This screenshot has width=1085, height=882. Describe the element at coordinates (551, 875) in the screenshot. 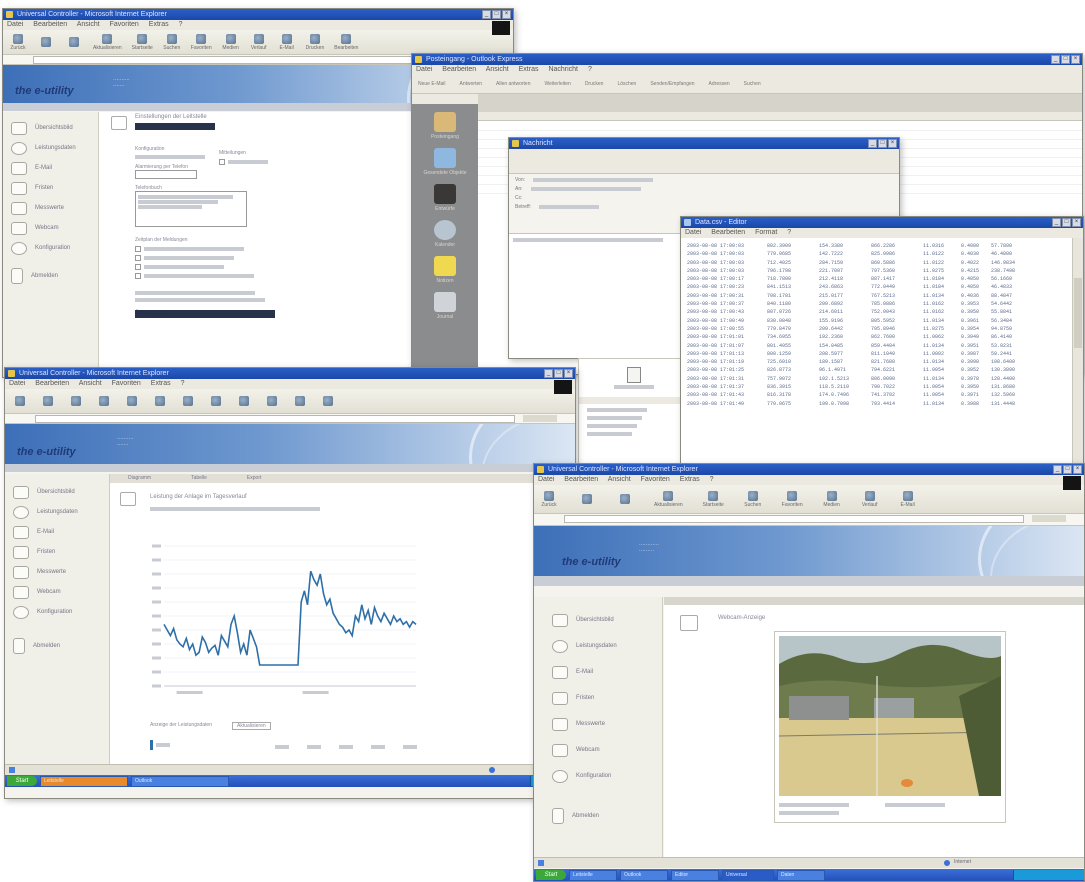

I see `start-button: Start` at that location.